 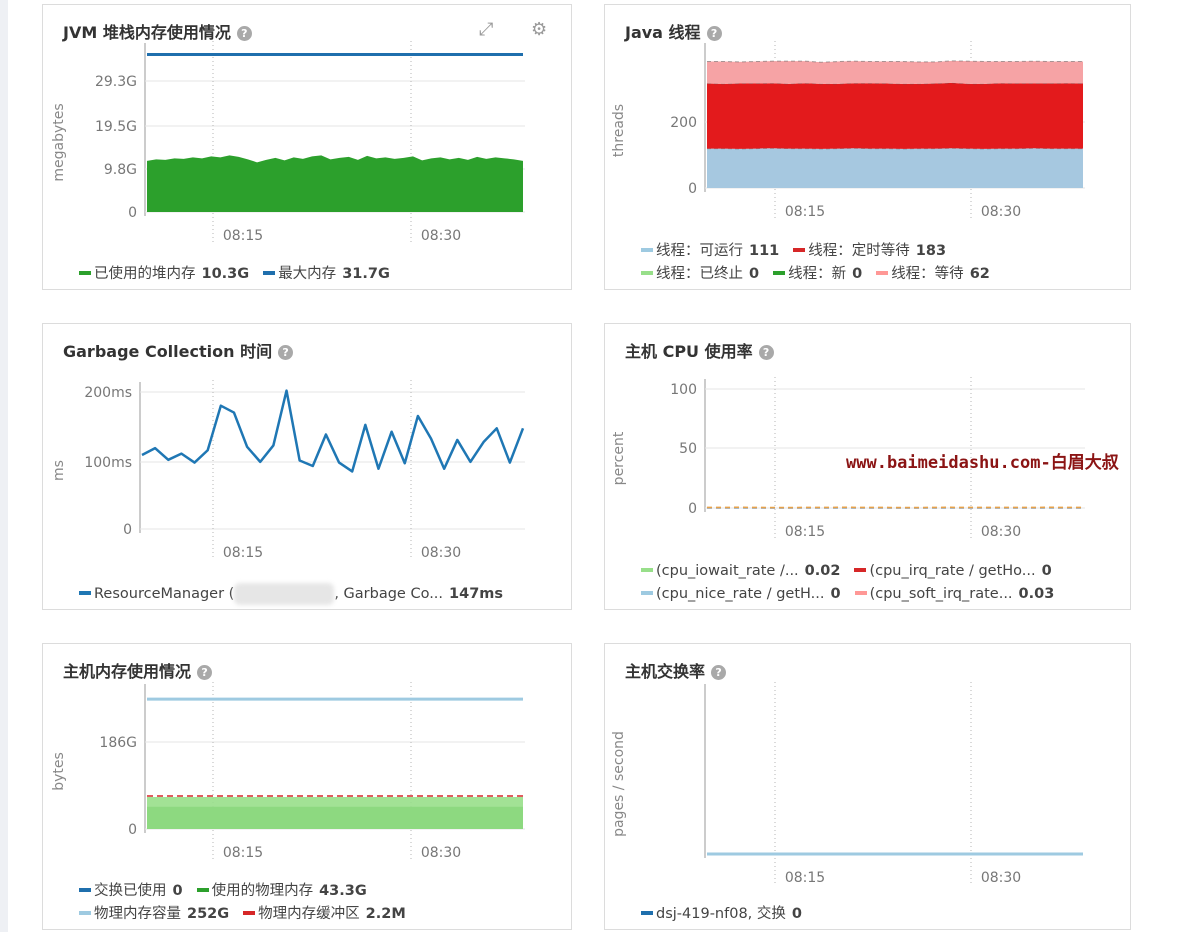 I want to click on y-tick-label: 100ms, so click(x=108, y=463).